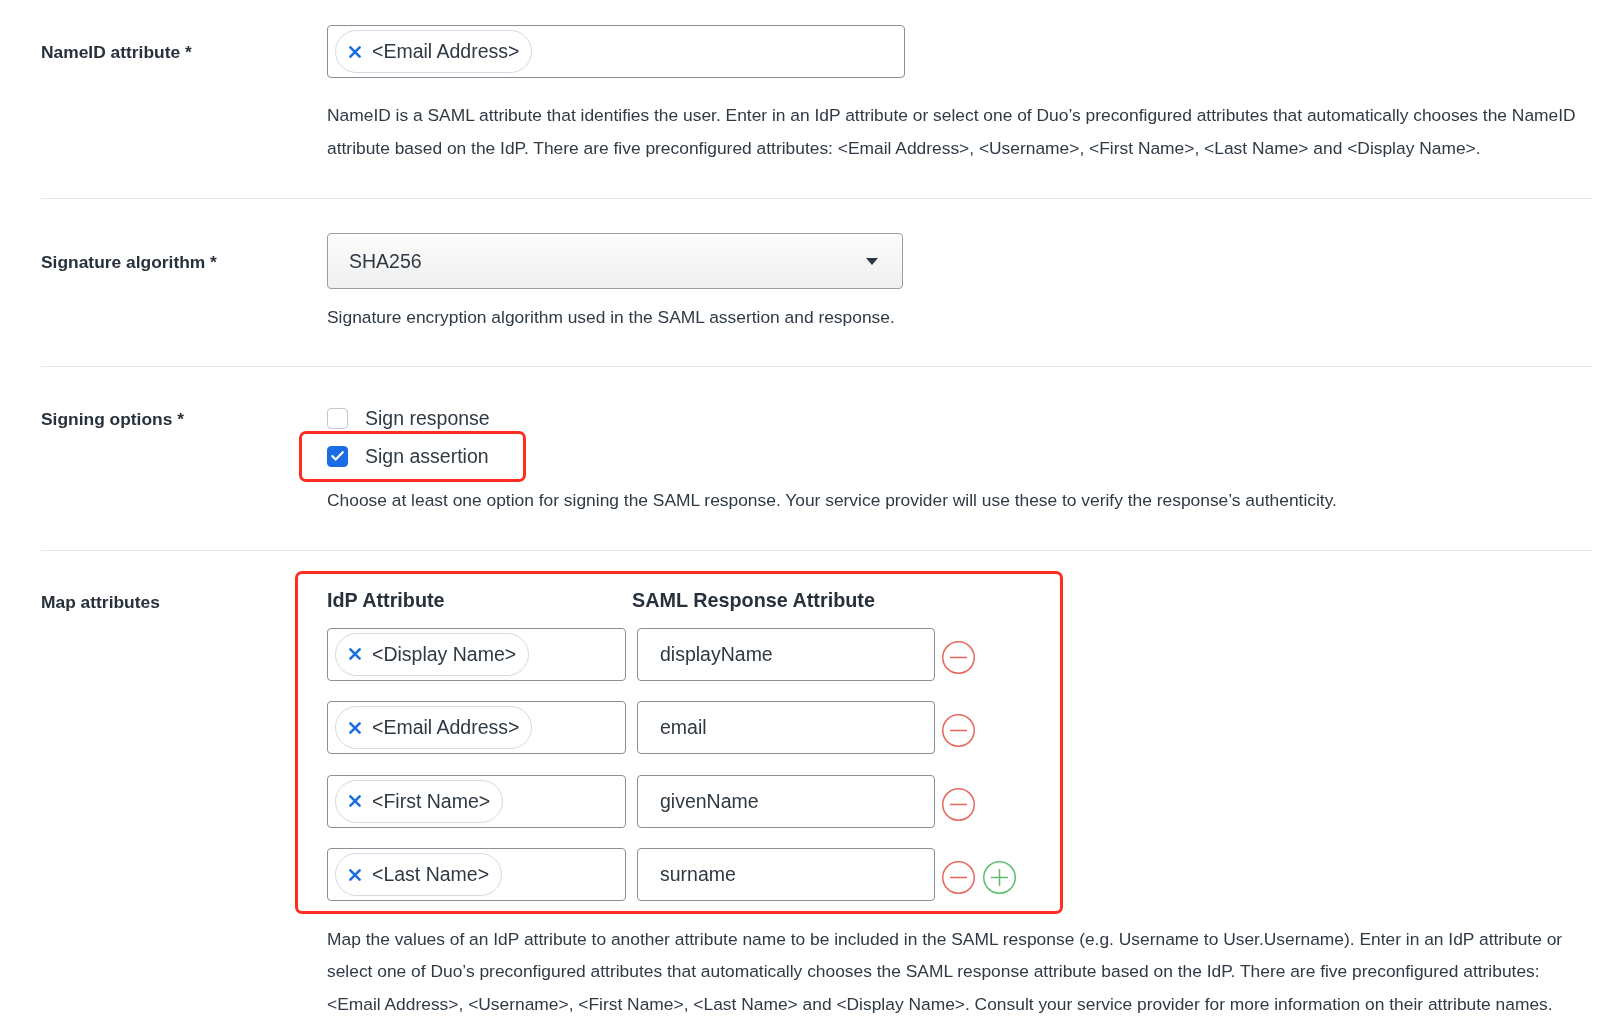 This screenshot has width=1600, height=1029. What do you see at coordinates (786, 654) in the screenshot?
I see `text-field: displayName` at bounding box center [786, 654].